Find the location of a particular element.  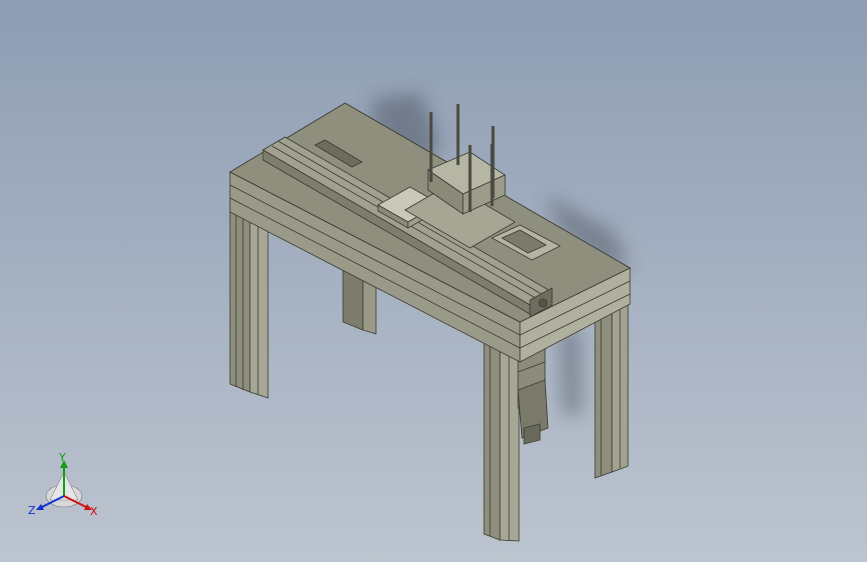

view-orientation-triad: X Y Z is located at coordinates (64, 486).